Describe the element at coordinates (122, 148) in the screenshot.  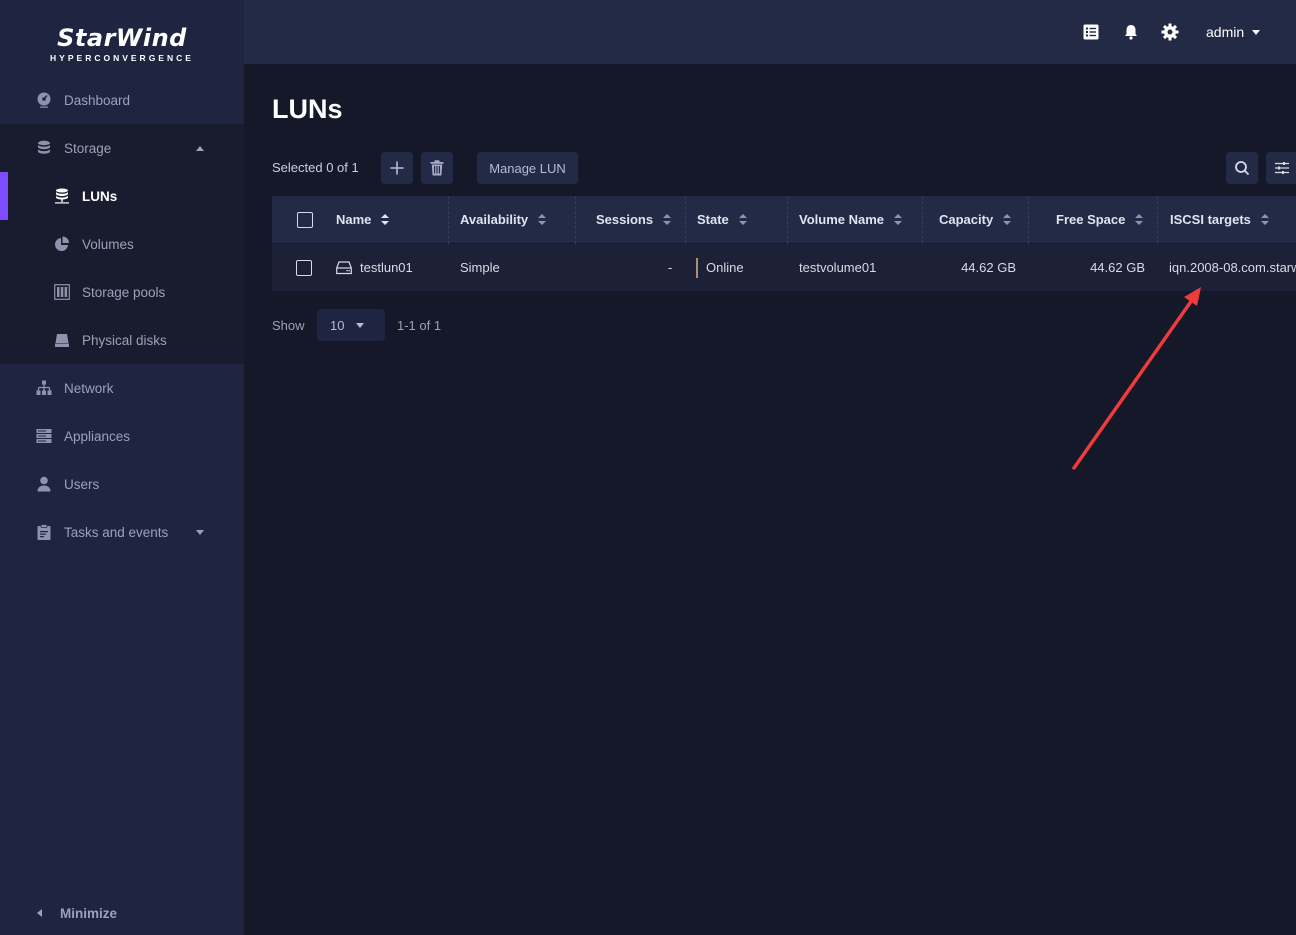
I see `sidebar-item-storage: Storage` at that location.